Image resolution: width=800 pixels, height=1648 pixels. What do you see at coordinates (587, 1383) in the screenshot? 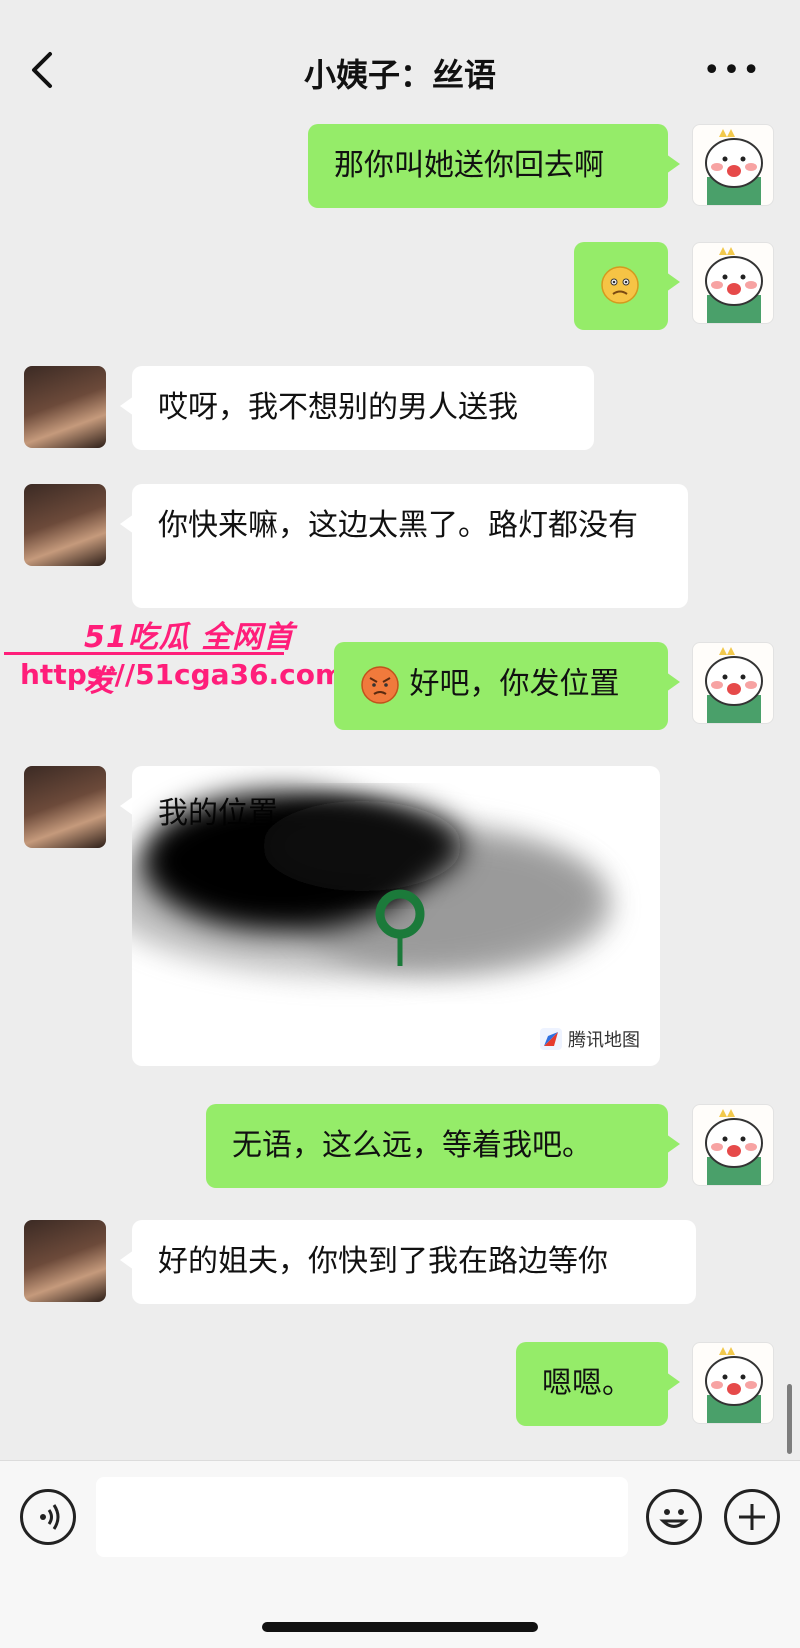
I see `message-text: 嗯嗯。` at bounding box center [587, 1383].